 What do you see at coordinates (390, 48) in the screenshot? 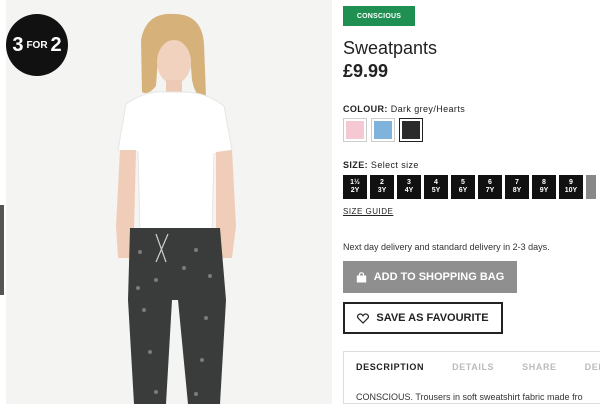
I see `product-title: Sweatpants` at bounding box center [390, 48].